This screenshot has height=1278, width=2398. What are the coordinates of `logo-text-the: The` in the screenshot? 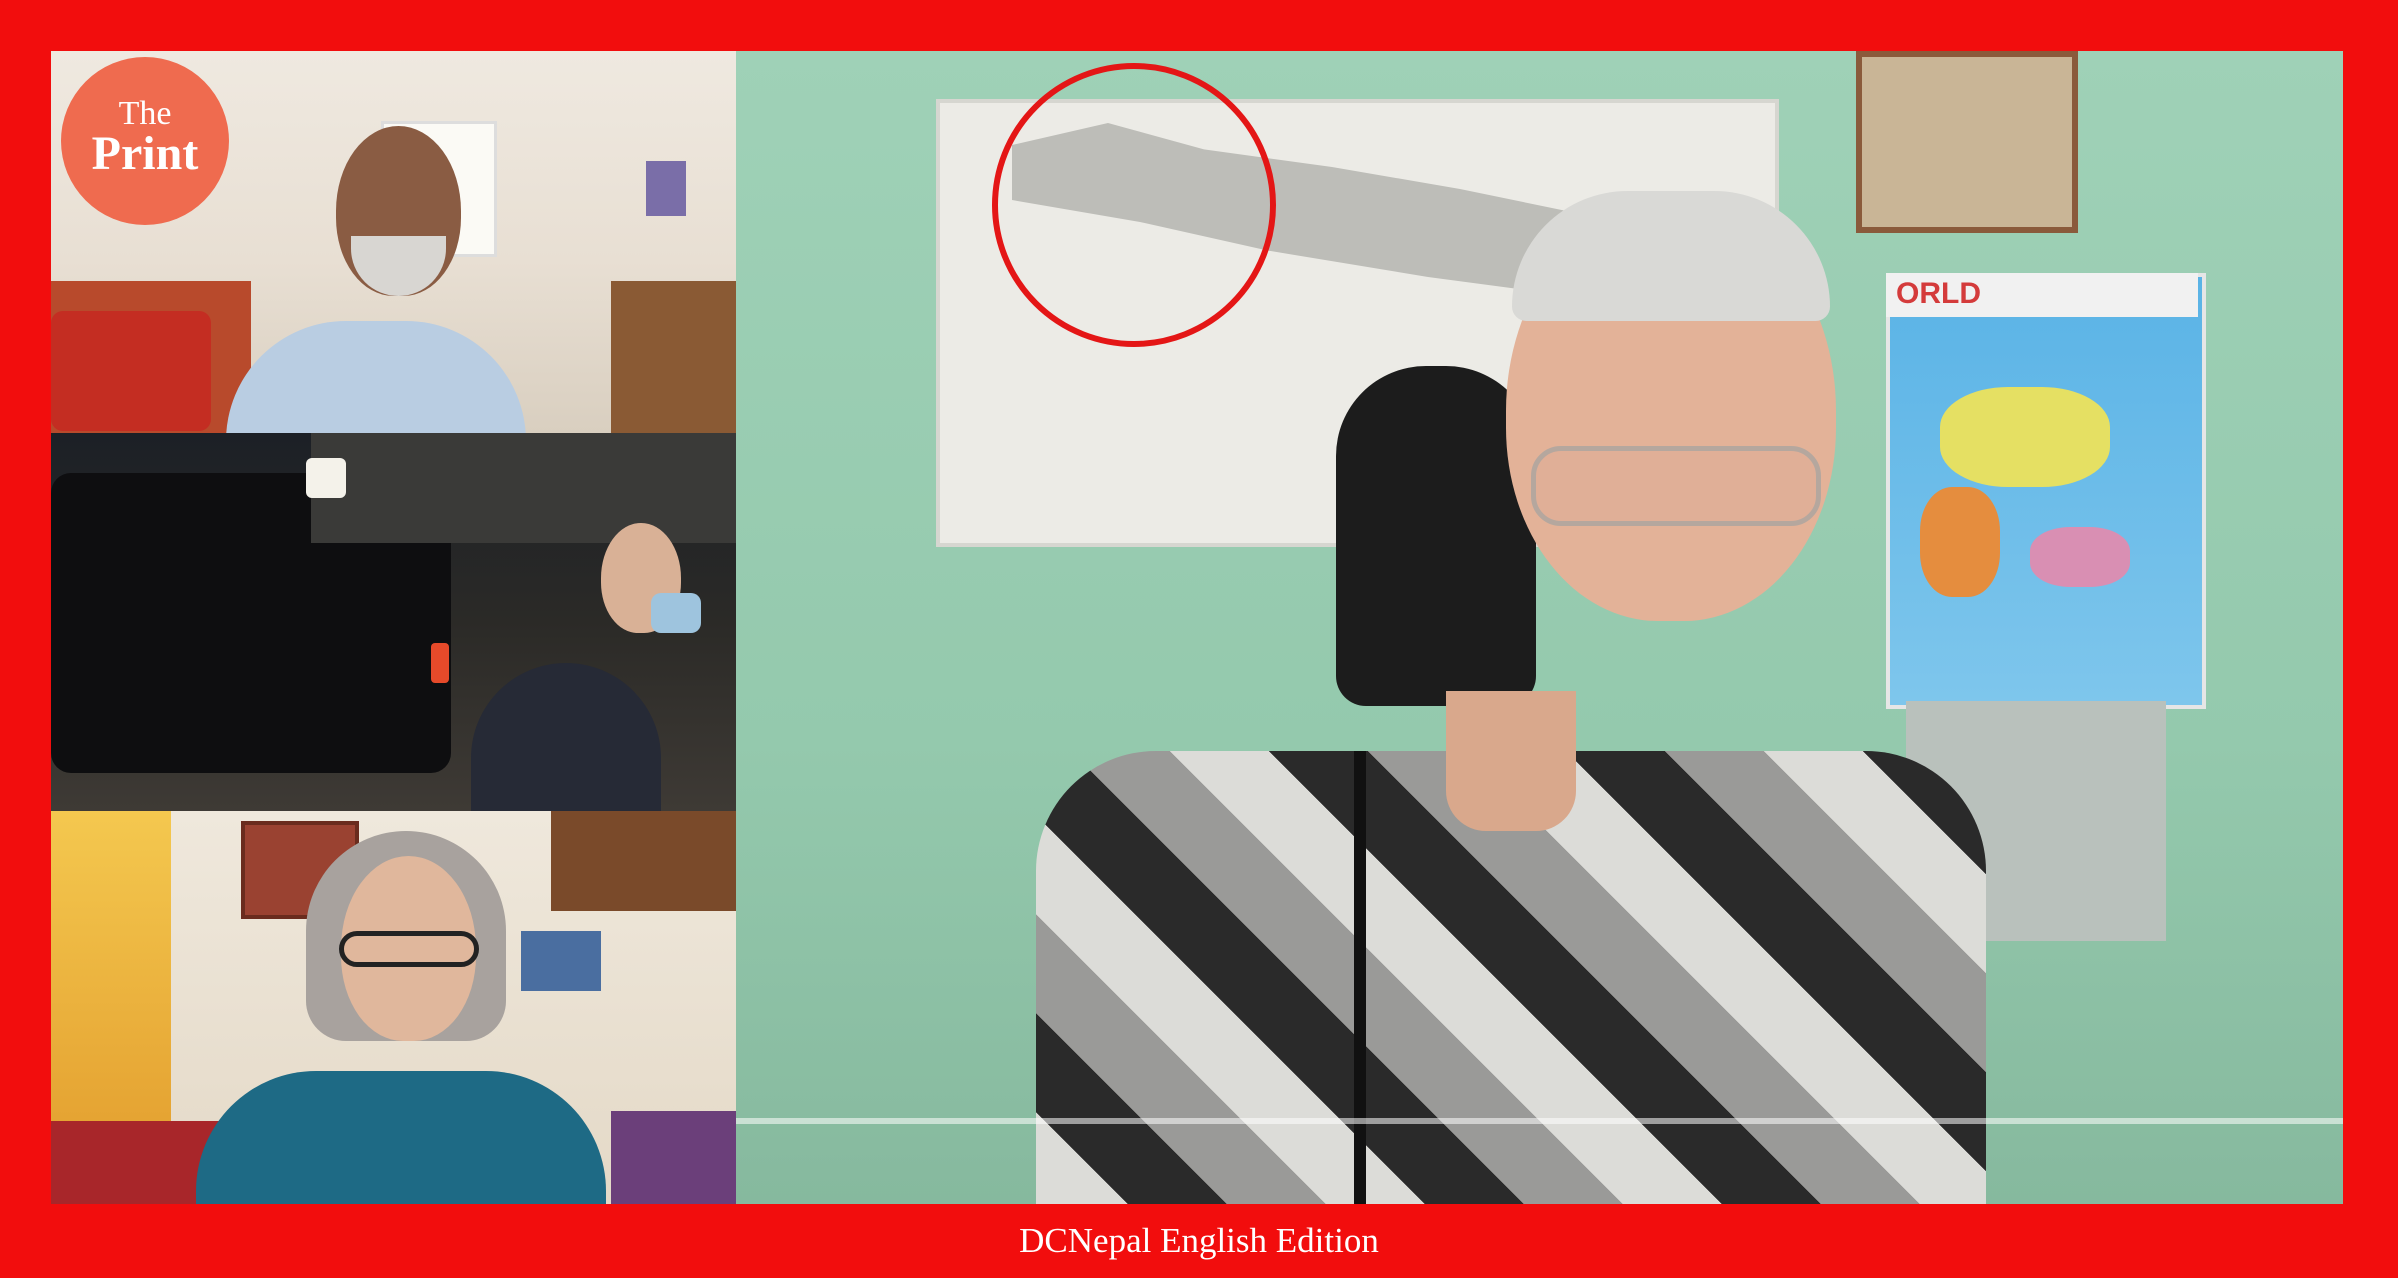 It's located at (145, 113).